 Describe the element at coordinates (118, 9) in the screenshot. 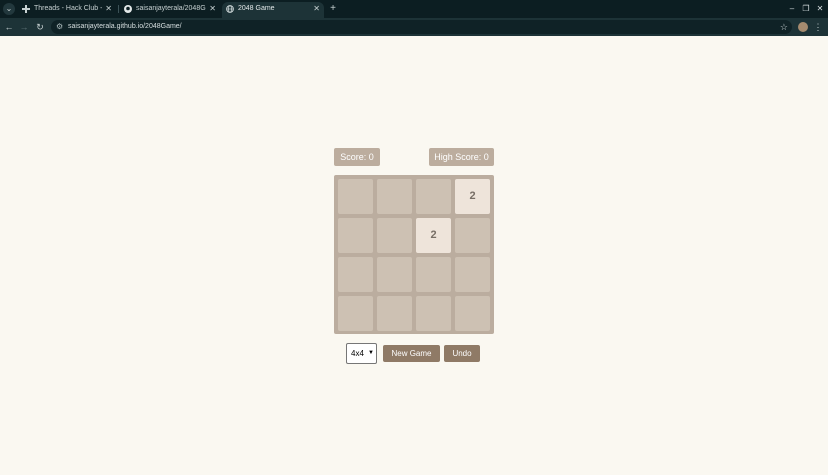

I see `tab-separator` at that location.